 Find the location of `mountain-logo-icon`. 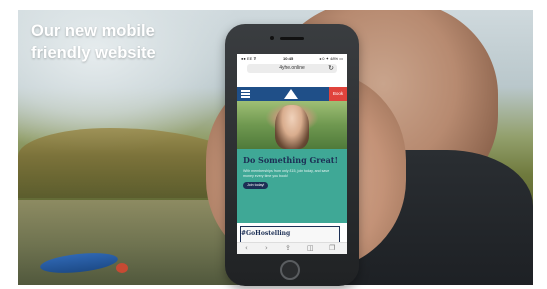

mountain-logo-icon is located at coordinates (291, 94).